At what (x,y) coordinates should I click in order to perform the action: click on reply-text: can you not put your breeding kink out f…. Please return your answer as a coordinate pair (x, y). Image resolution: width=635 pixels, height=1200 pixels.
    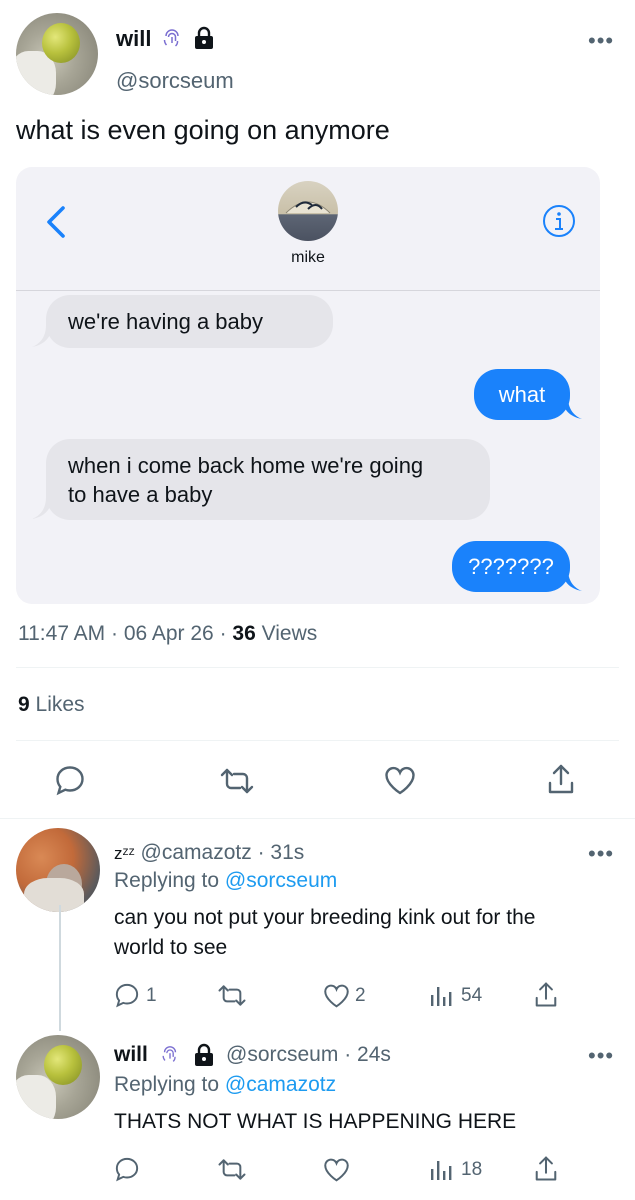
    Looking at the image, I should click on (324, 933).